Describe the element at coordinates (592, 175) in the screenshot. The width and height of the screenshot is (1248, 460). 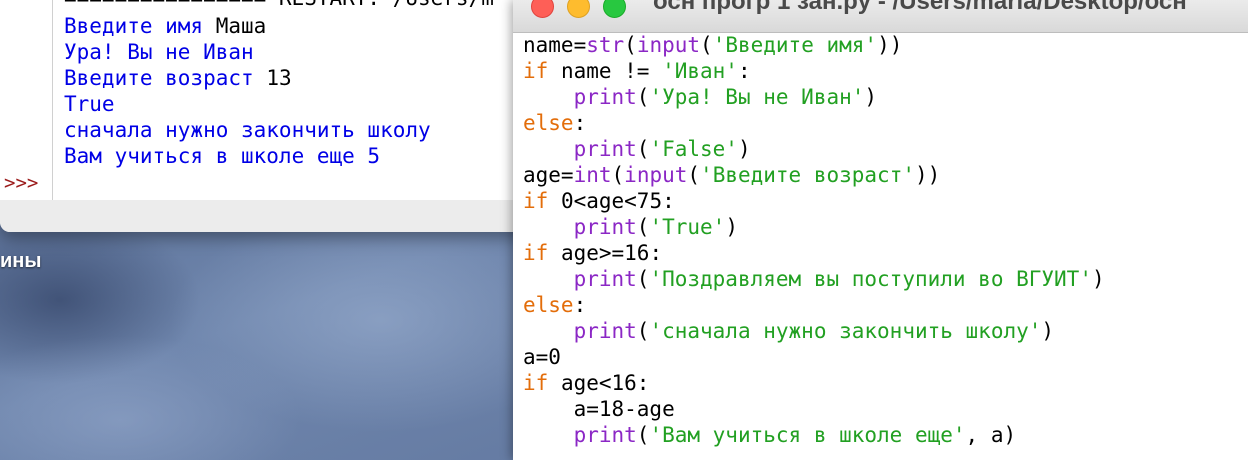
I see `code-token: int` at that location.